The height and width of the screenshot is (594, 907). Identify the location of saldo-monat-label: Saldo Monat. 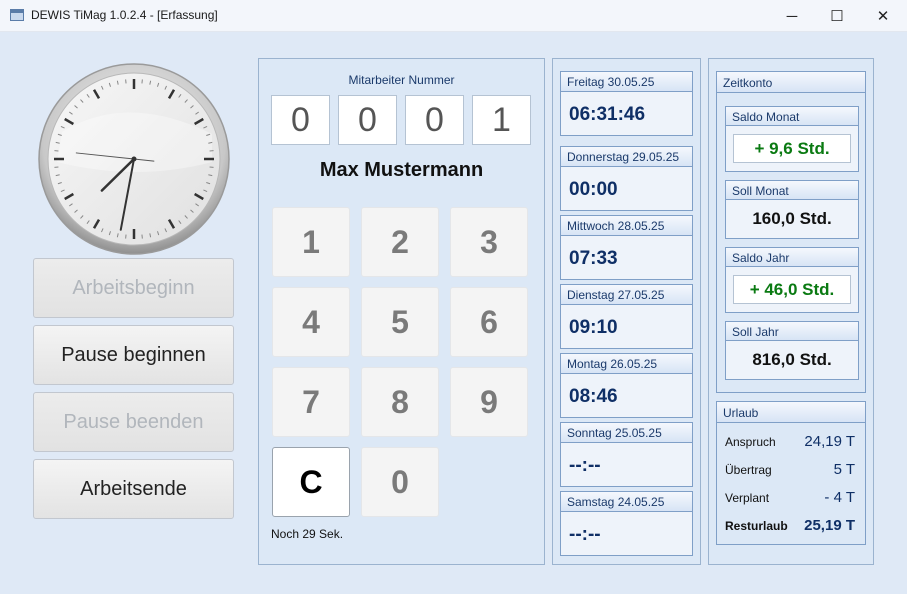
(792, 116).